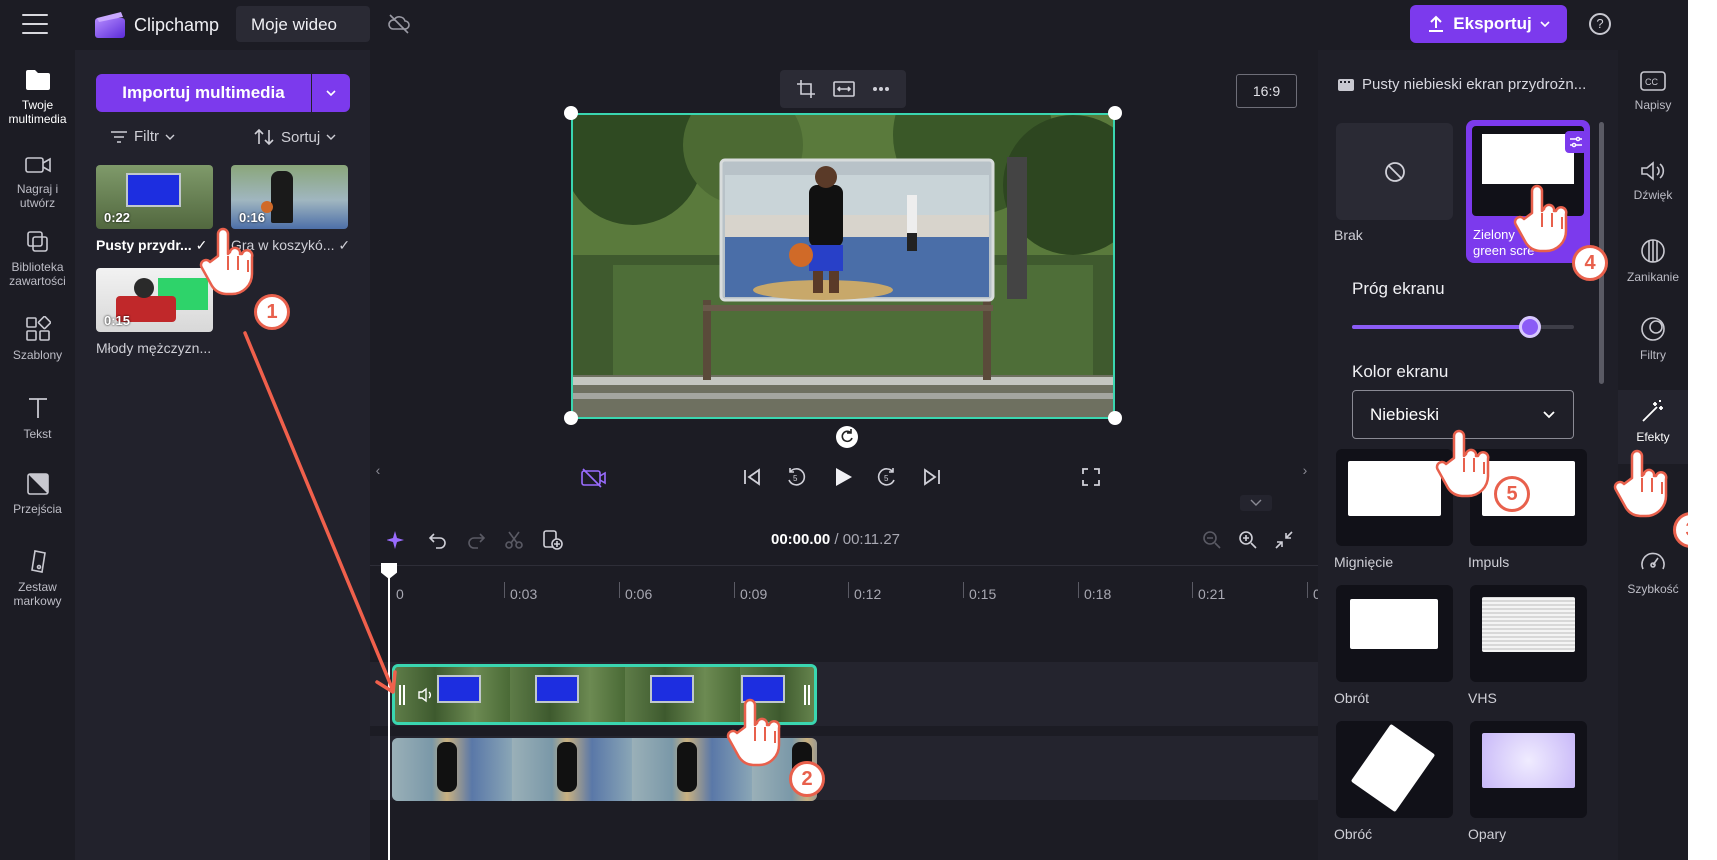  What do you see at coordinates (152, 245) in the screenshot?
I see `media-label: Pusty przydr... ✓` at bounding box center [152, 245].